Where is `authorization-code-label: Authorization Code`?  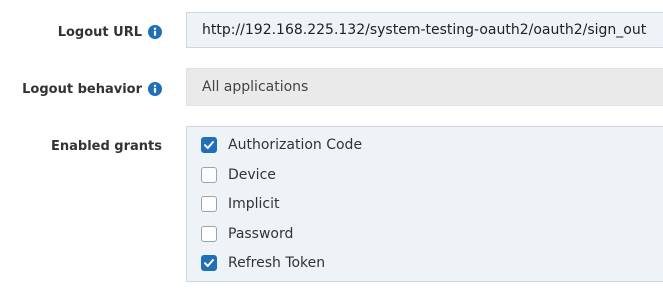
authorization-code-label: Authorization Code is located at coordinates (295, 145).